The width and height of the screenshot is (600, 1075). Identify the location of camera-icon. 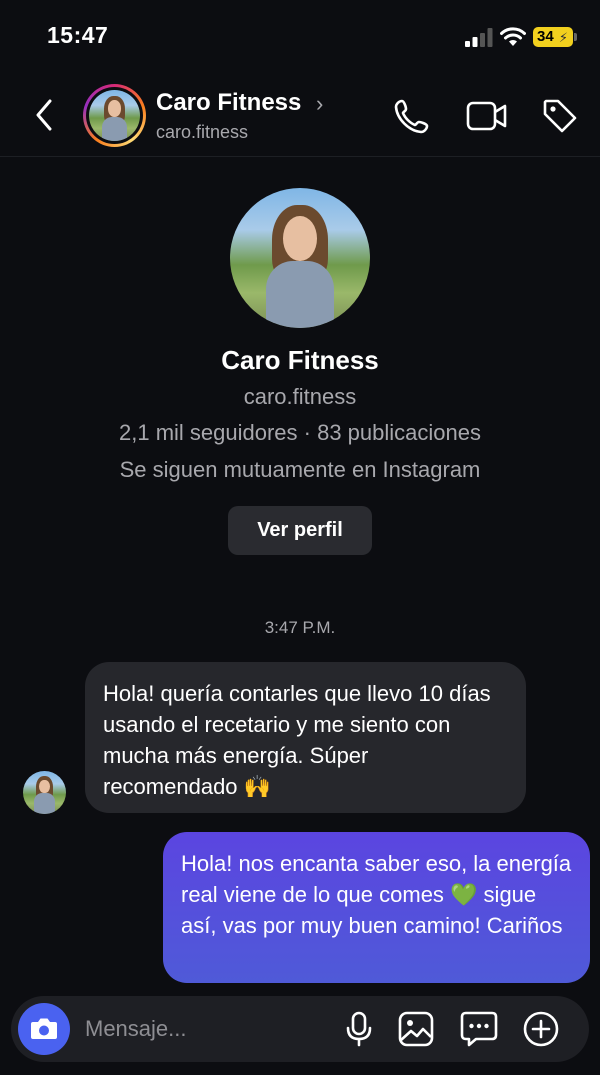
(44, 1028).